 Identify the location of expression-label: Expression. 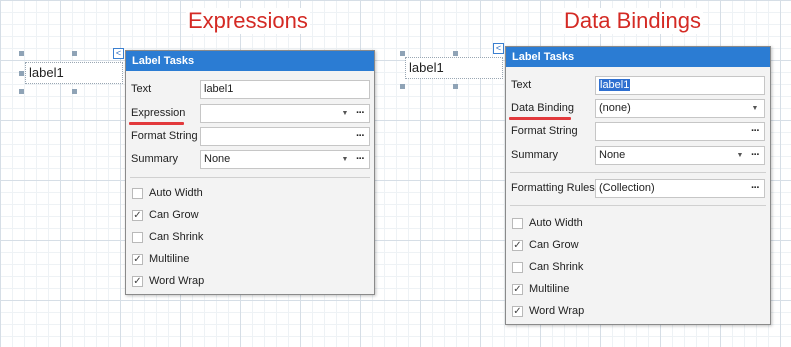
(158, 113).